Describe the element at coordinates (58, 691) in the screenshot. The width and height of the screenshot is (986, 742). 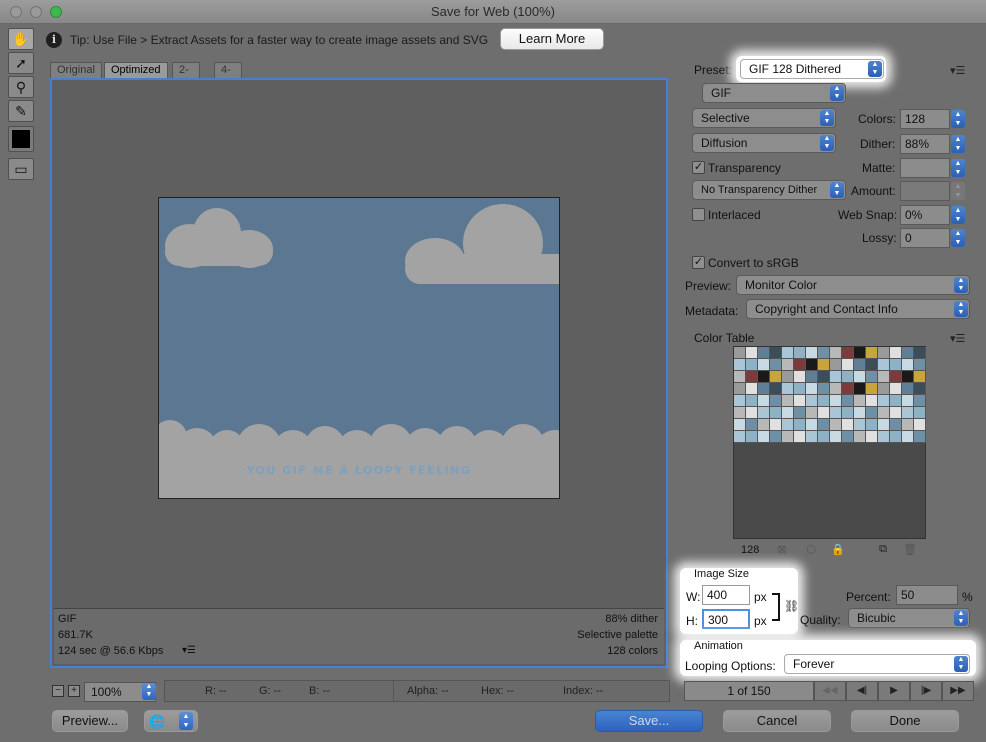
I see `zoom-out-icon: −` at that location.